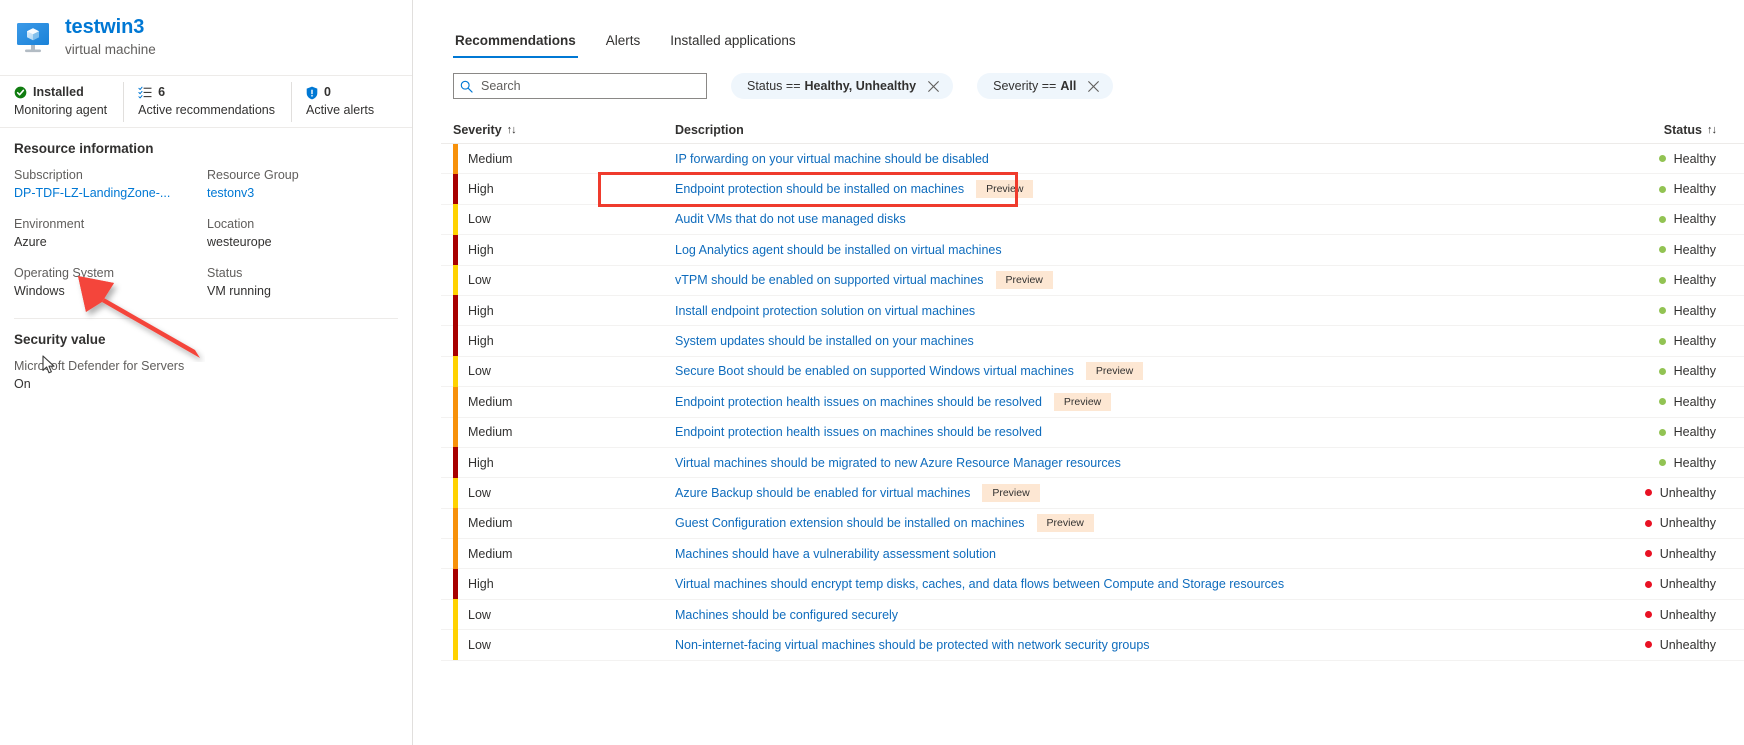 The width and height of the screenshot is (1744, 745). What do you see at coordinates (1024, 280) in the screenshot?
I see `preview-badge: Preview` at bounding box center [1024, 280].